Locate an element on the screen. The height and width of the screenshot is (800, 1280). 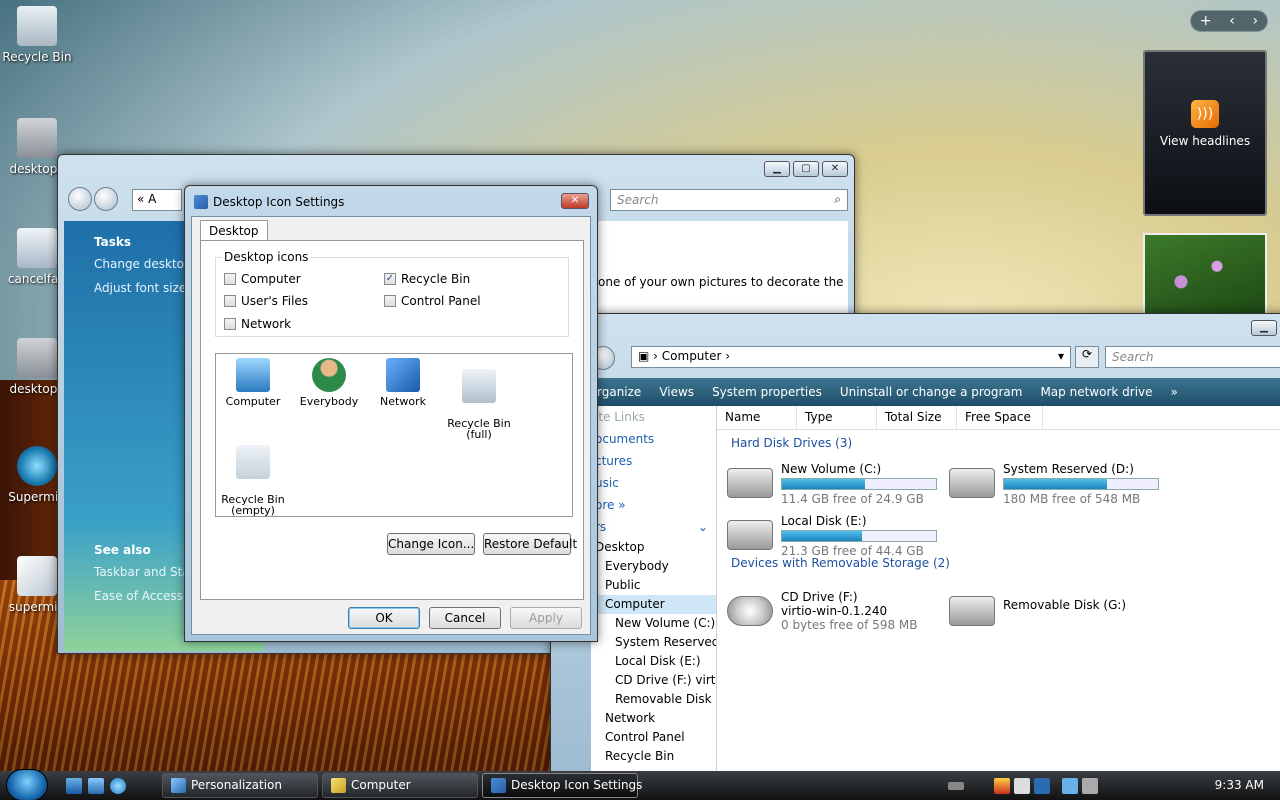
refresh-button: ⟳ is located at coordinates (1087, 357).